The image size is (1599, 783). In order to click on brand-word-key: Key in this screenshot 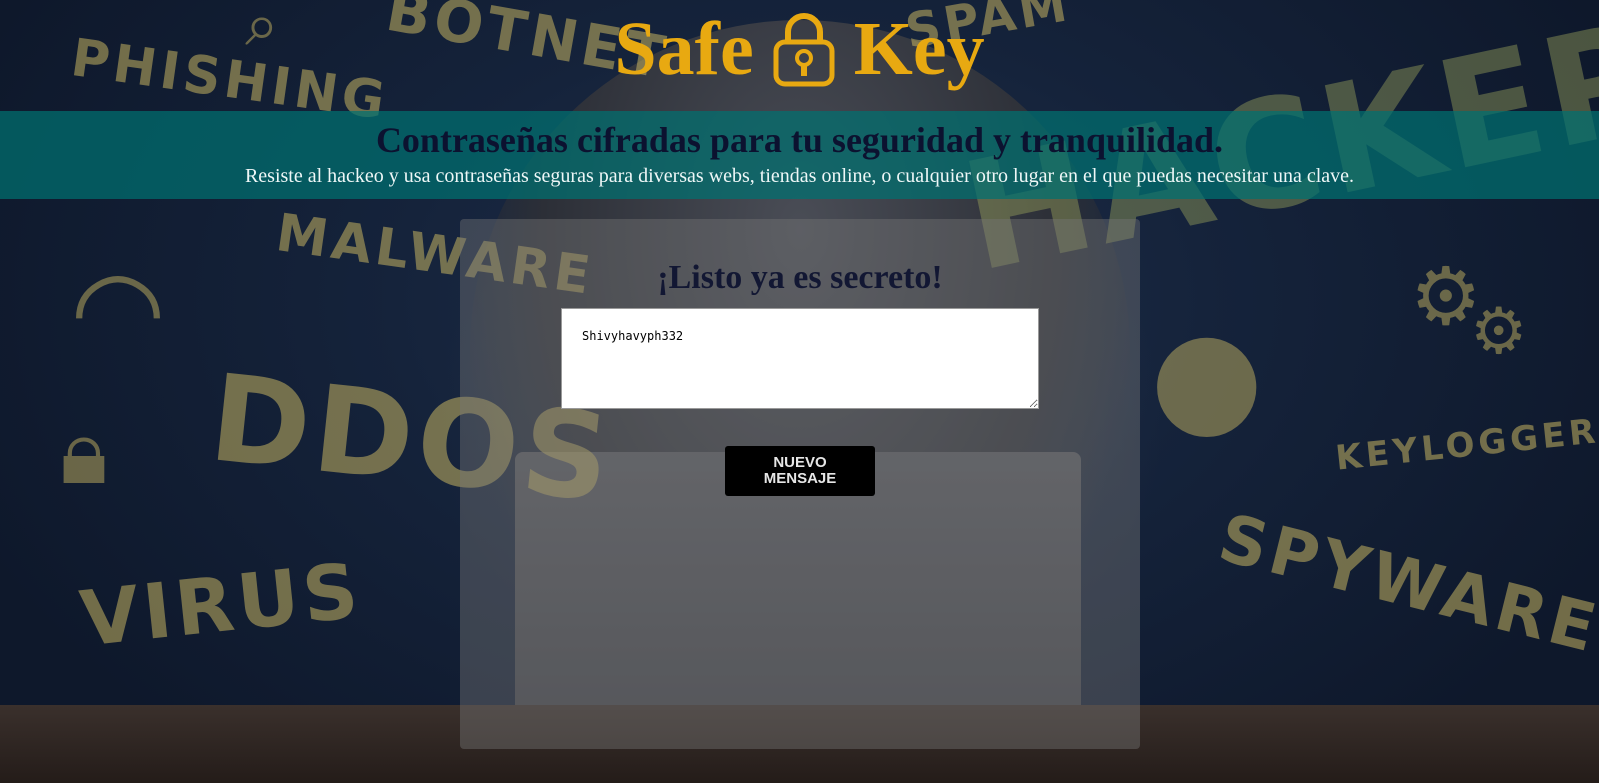, I will do `click(919, 49)`.